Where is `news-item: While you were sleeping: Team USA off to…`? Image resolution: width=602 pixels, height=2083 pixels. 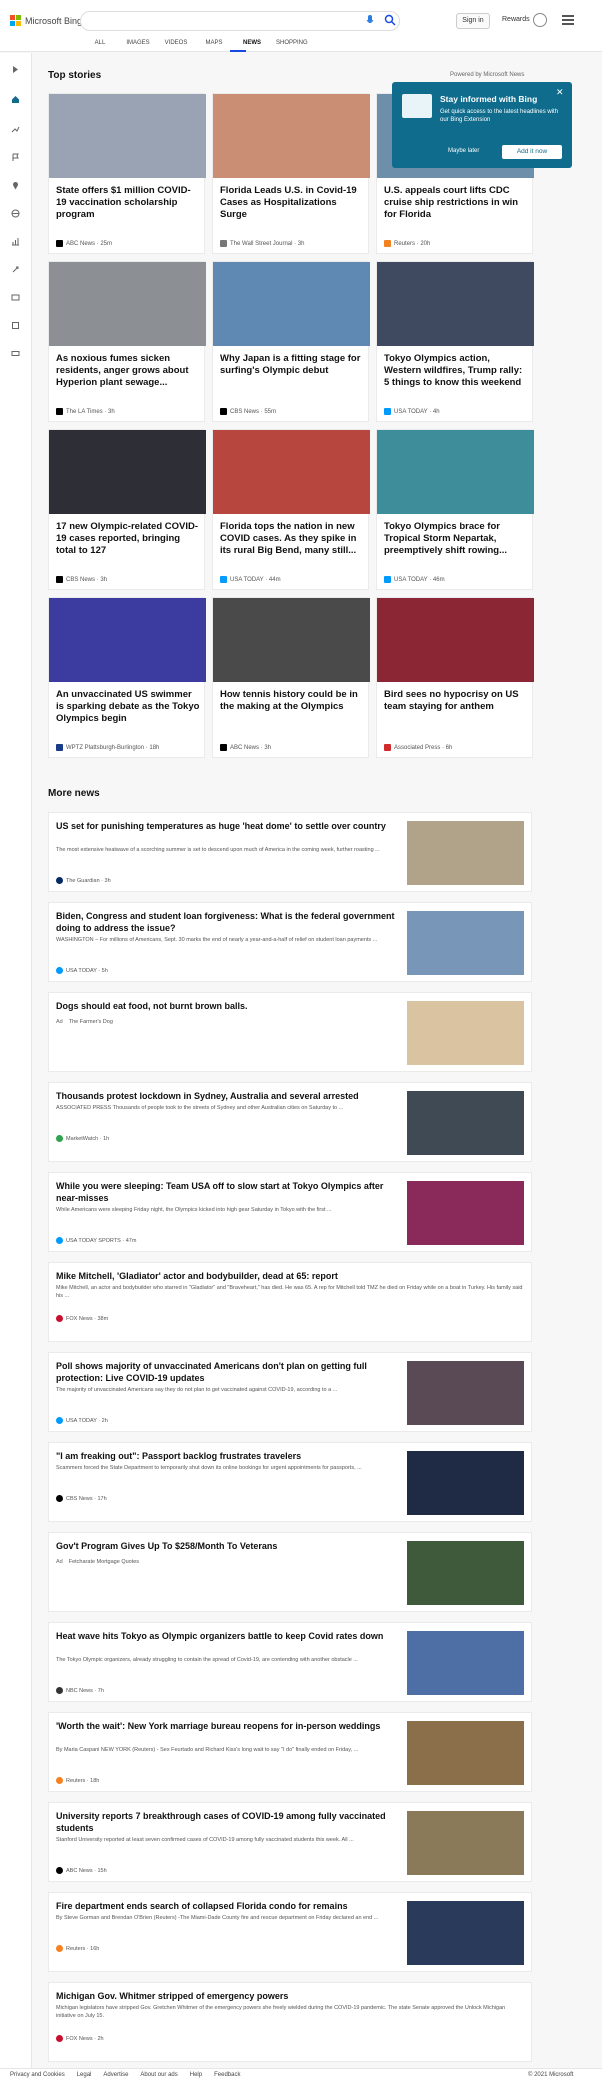
news-item: While you were sleeping: Team USA off to… is located at coordinates (290, 1212).